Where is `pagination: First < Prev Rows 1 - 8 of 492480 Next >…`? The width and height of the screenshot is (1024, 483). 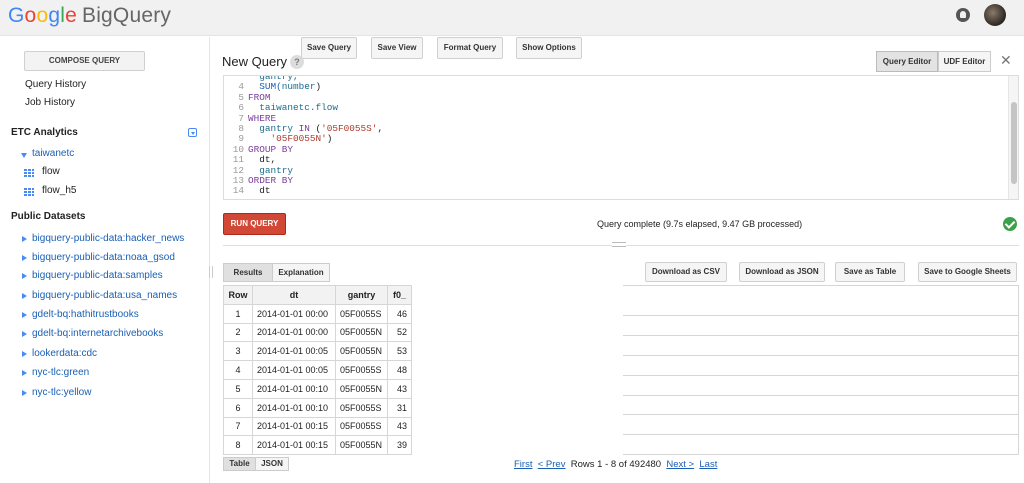 pagination: First < Prev Rows 1 - 8 of 492480 Next >… is located at coordinates (615, 464).